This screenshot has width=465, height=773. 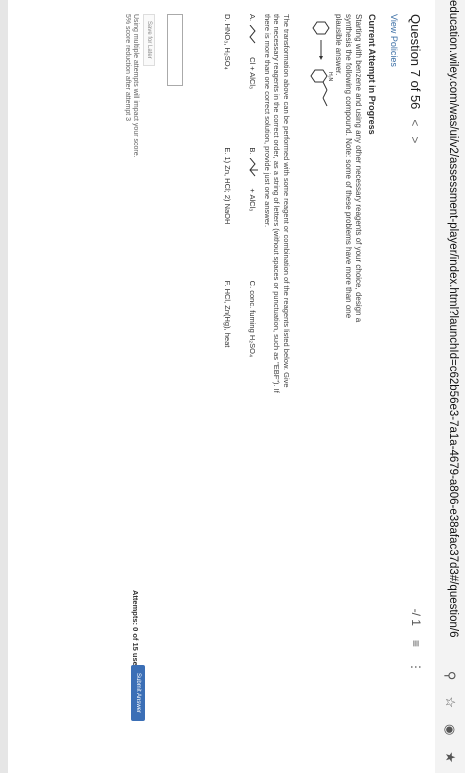 What do you see at coordinates (321, 58) in the screenshot?
I see `reaction-arrowhead` at bounding box center [321, 58].